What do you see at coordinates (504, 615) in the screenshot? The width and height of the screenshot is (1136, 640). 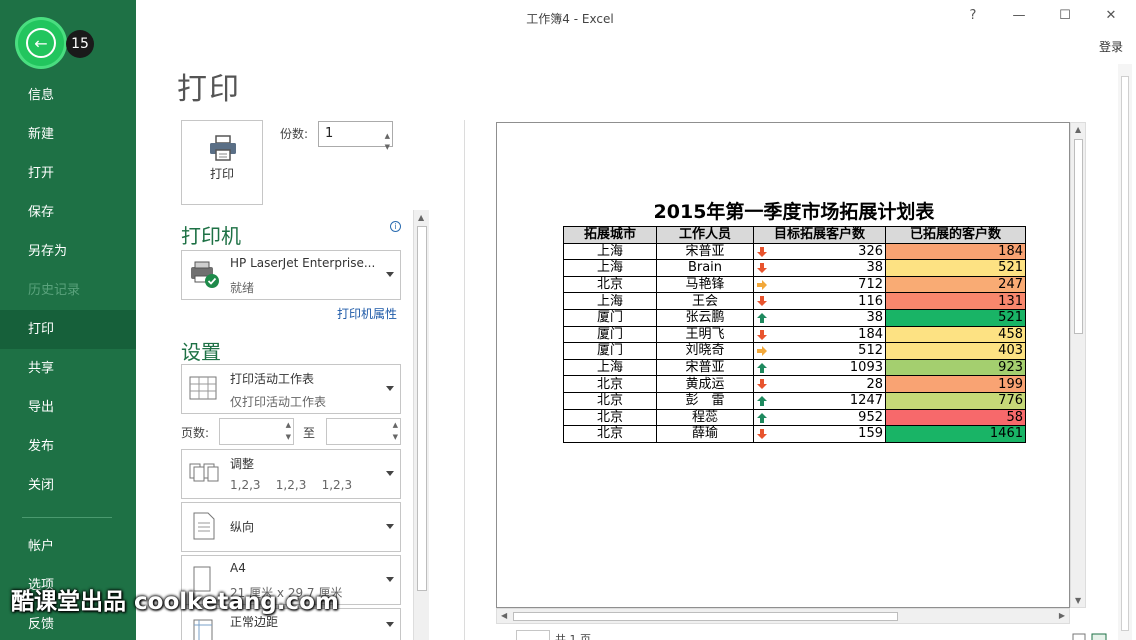 I see `scroll-left-icon: ◀` at bounding box center [504, 615].